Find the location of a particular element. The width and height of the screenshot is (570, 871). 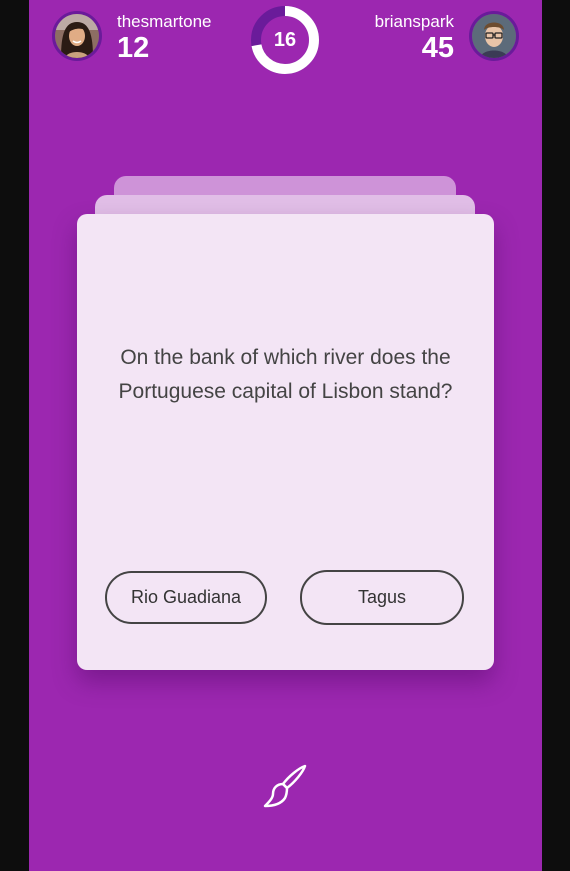

answer-button-1: Rio Guadiana is located at coordinates (186, 597).